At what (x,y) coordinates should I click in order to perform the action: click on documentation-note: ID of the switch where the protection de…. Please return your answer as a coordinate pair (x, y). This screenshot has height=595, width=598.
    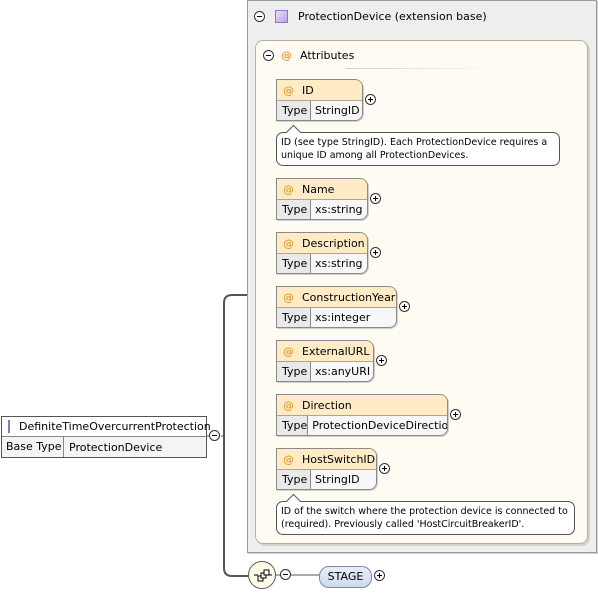
    Looking at the image, I should click on (425, 518).